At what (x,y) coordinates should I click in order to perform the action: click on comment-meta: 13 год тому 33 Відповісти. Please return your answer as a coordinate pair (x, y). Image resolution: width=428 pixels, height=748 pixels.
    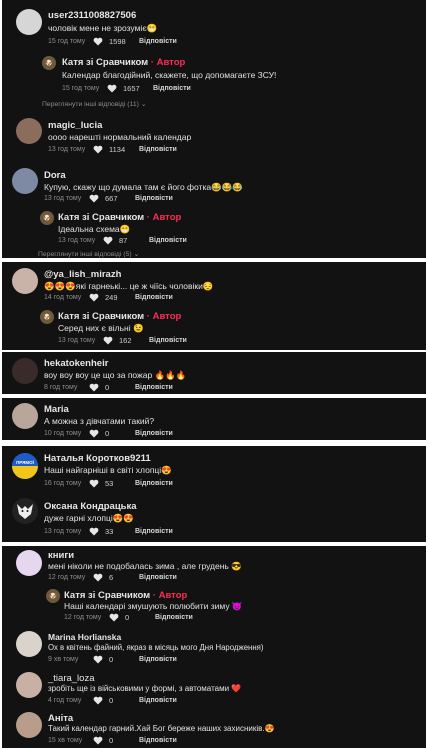
    Looking at the image, I should click on (108, 531).